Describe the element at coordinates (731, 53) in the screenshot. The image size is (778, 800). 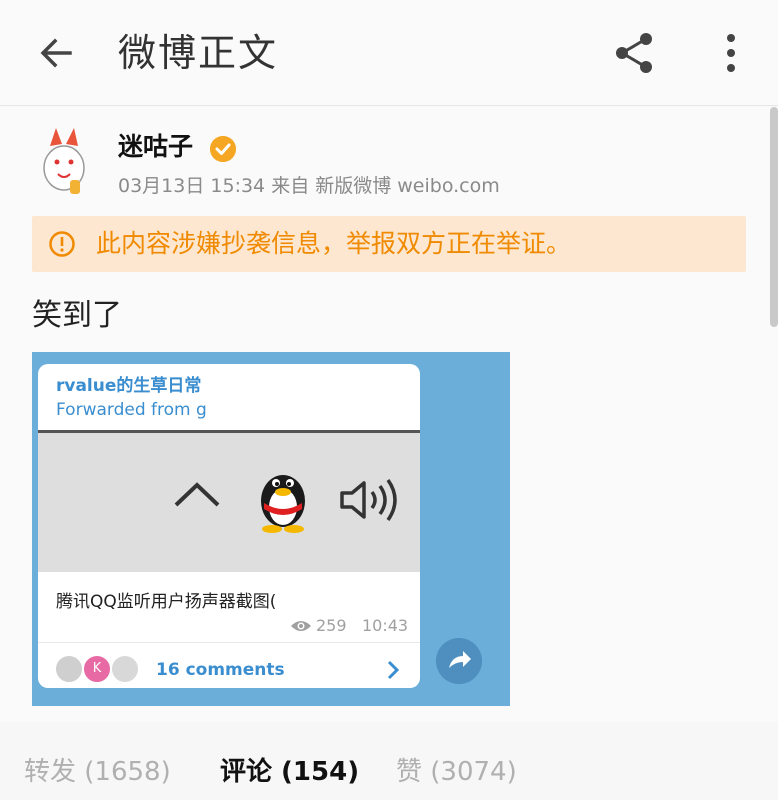
I see `more-vertical-icon` at that location.